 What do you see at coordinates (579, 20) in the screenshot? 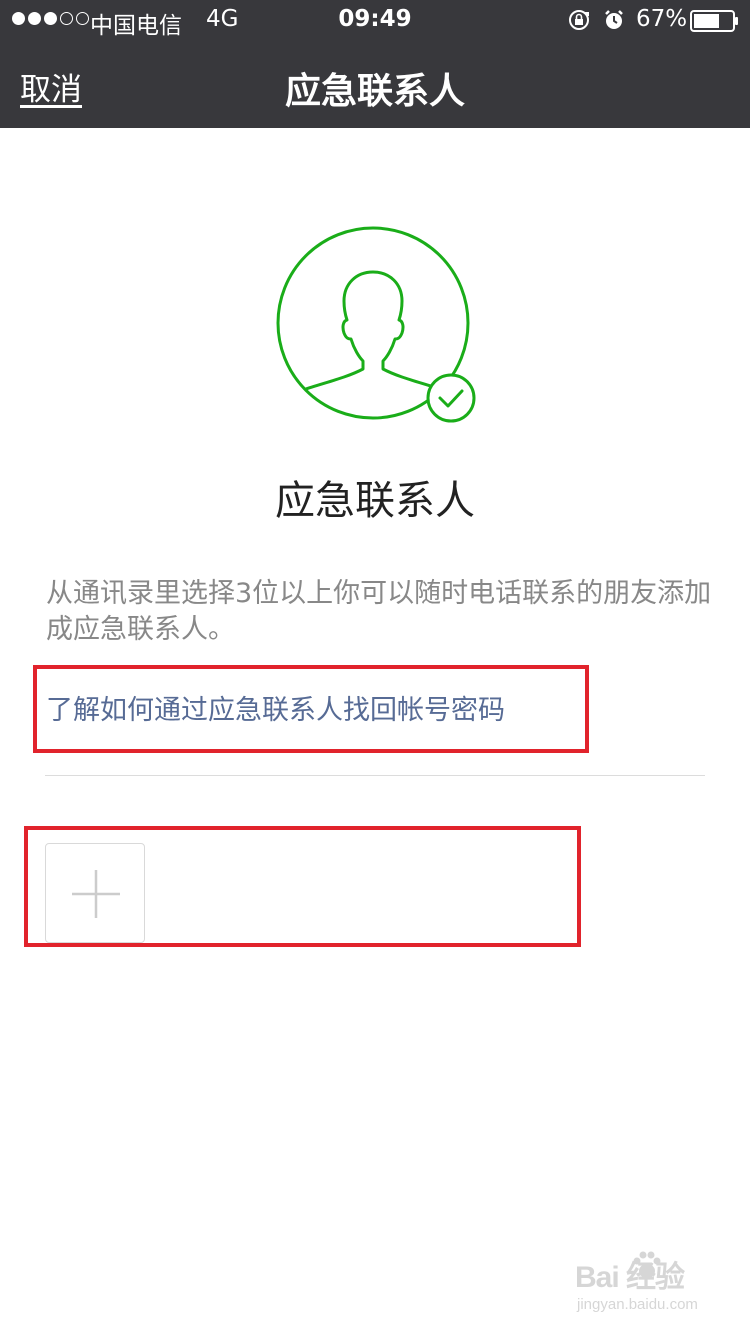
I see `rotation-lock-icon` at bounding box center [579, 20].